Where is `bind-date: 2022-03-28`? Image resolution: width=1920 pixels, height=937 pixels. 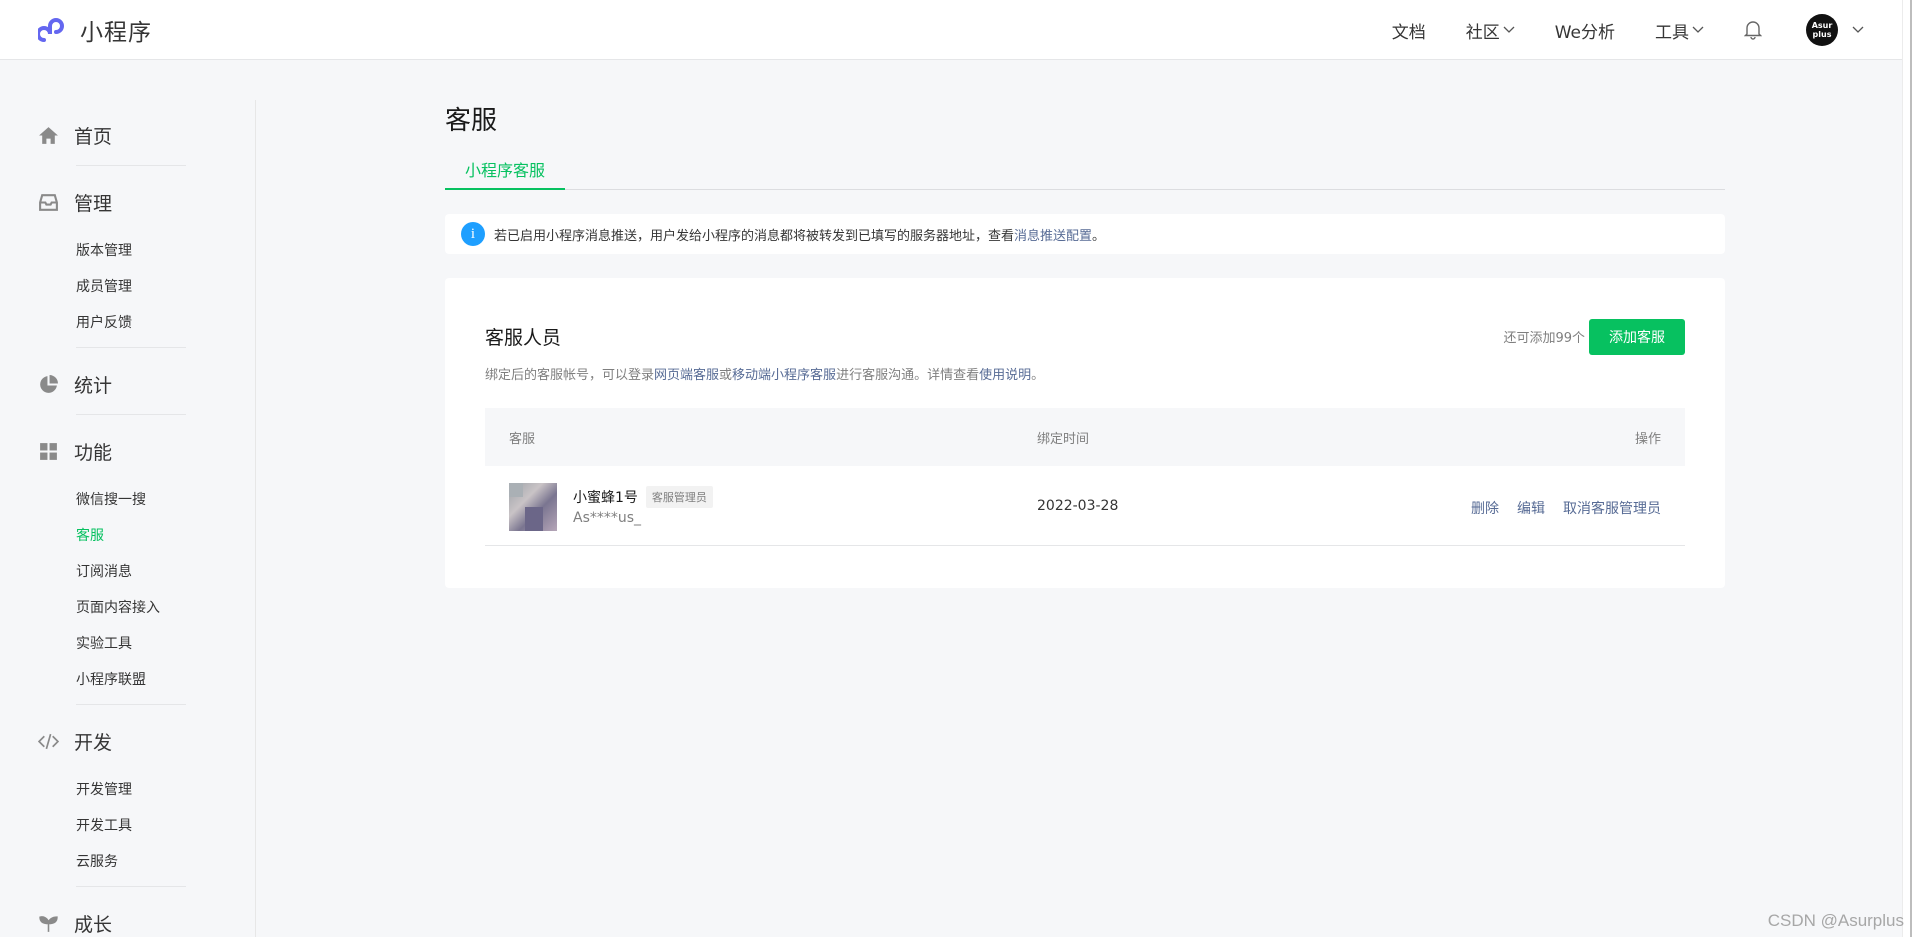
bind-date: 2022-03-28 is located at coordinates (1078, 506).